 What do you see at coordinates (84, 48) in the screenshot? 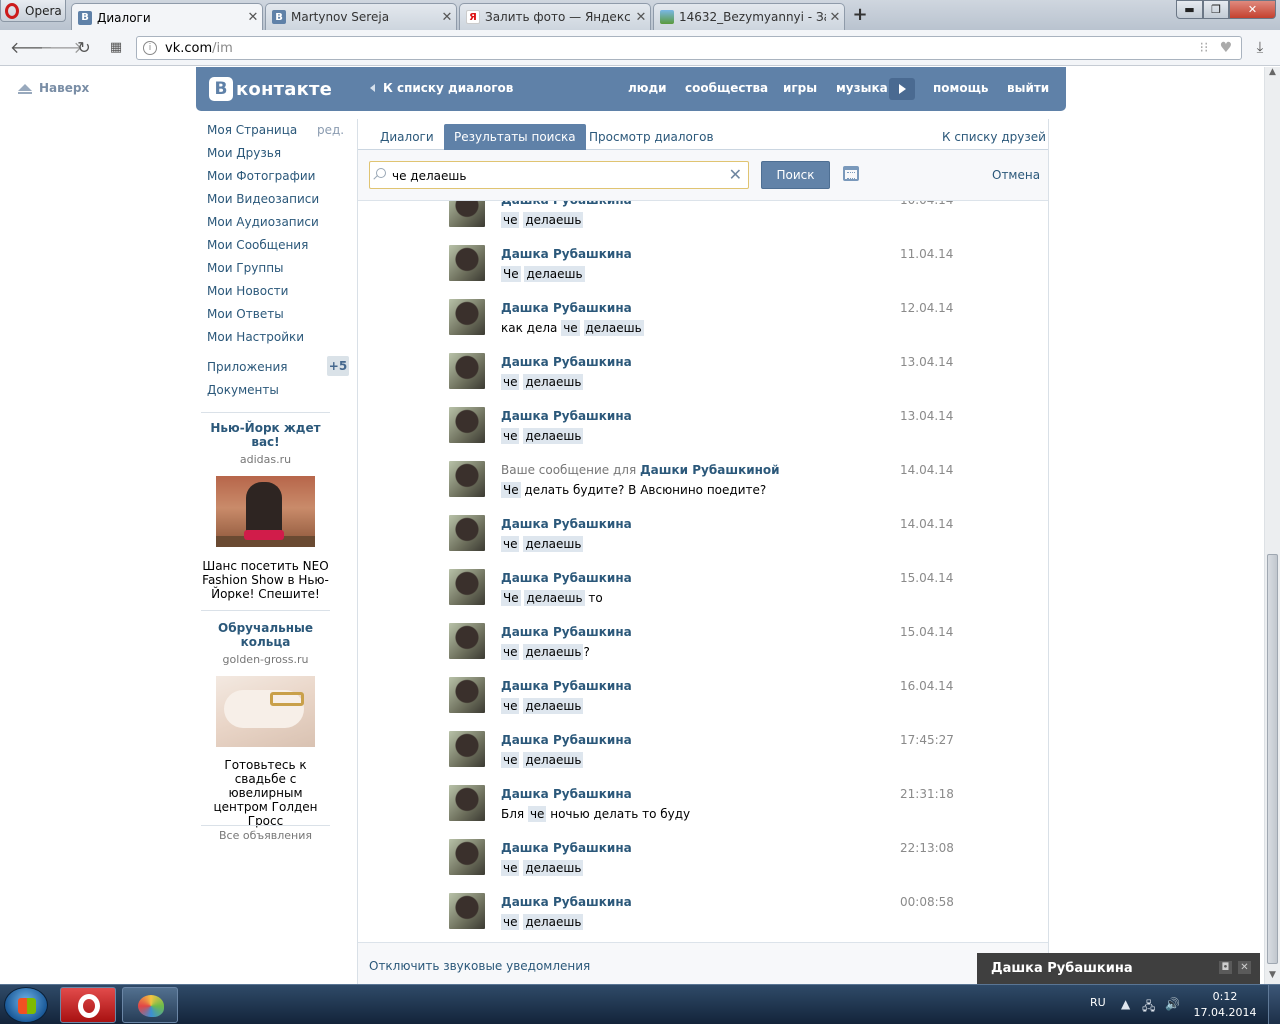
I see `reload-icon: ↻` at bounding box center [84, 48].